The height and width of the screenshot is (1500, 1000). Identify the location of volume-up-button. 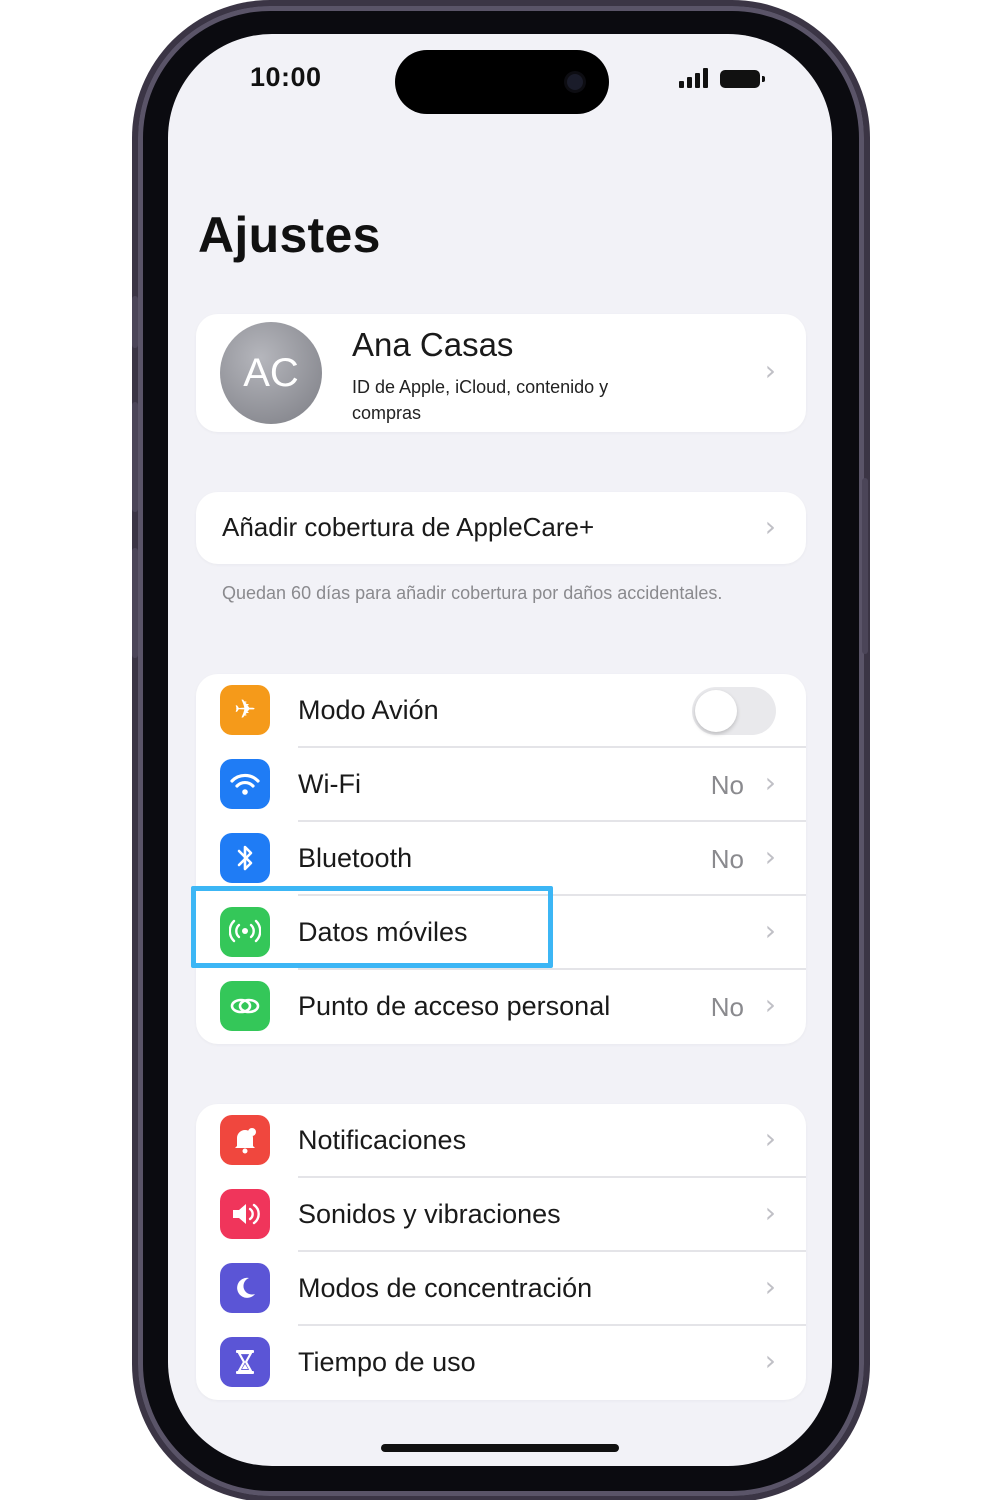
(135, 457).